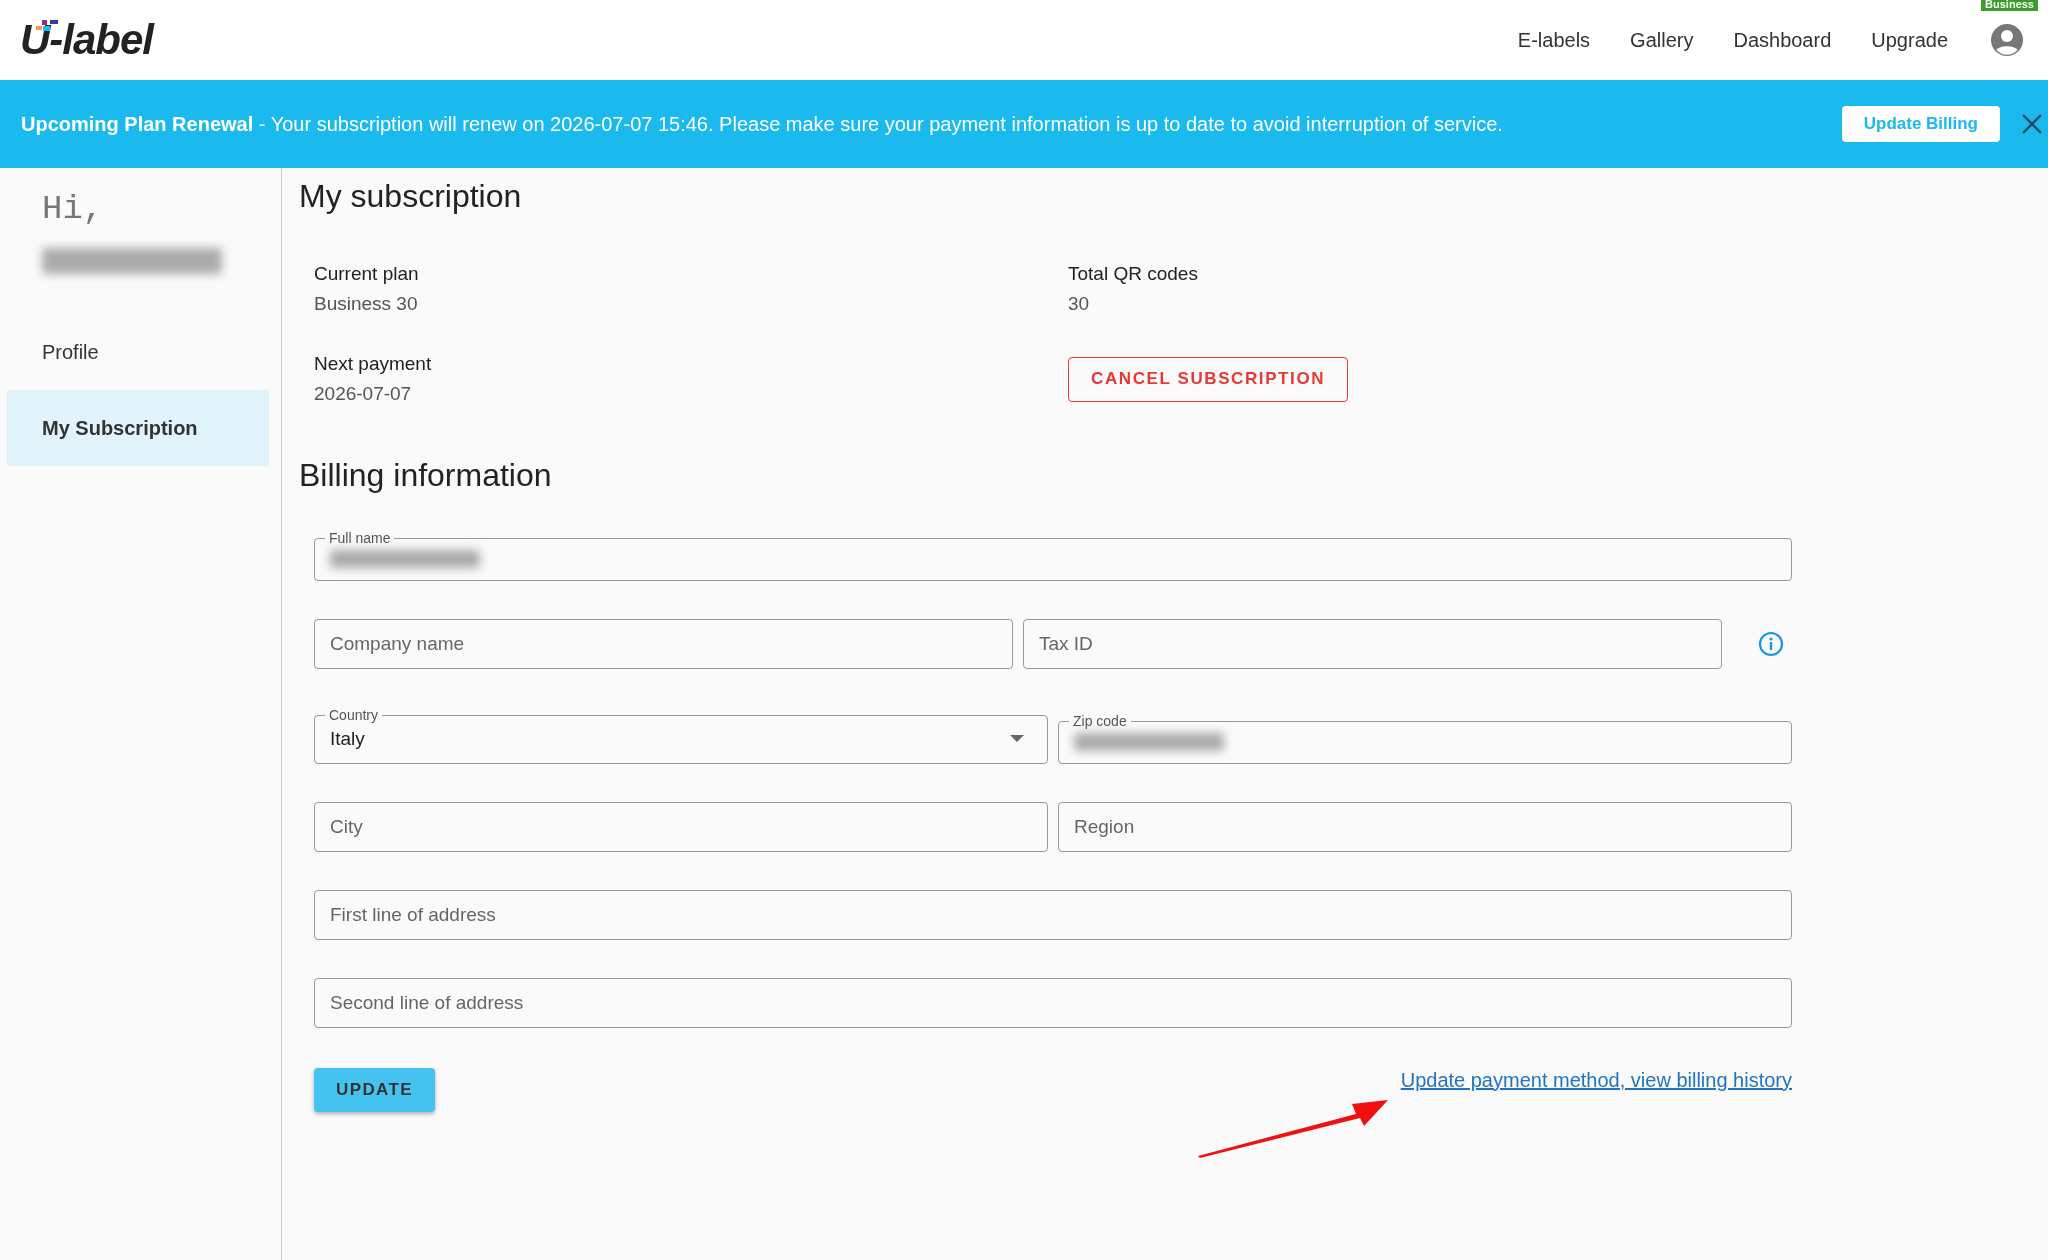 Image resolution: width=2048 pixels, height=1260 pixels. Describe the element at coordinates (1104, 827) in the screenshot. I see `field-placeholder: Region` at that location.